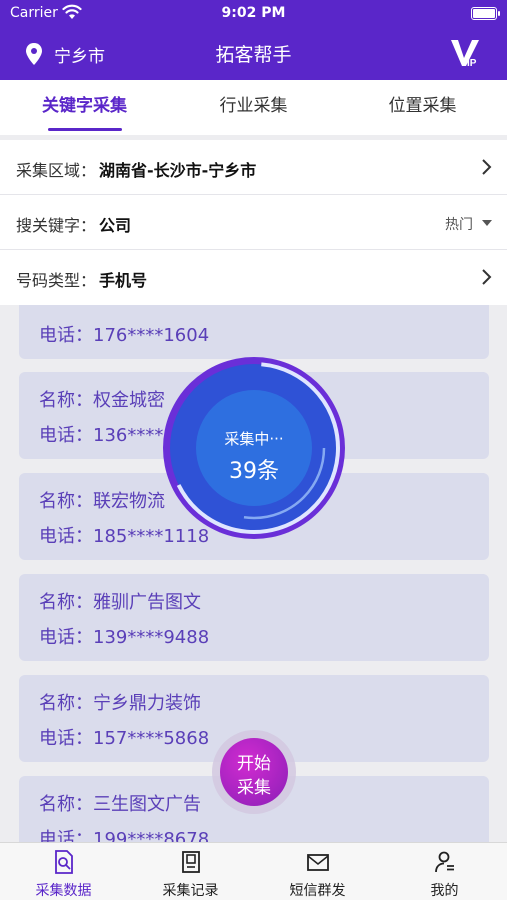 The width and height of the screenshot is (507, 900). I want to click on bottom-tab-bar: 采集数据 采集记录 短信群发 我的, so click(253, 871).